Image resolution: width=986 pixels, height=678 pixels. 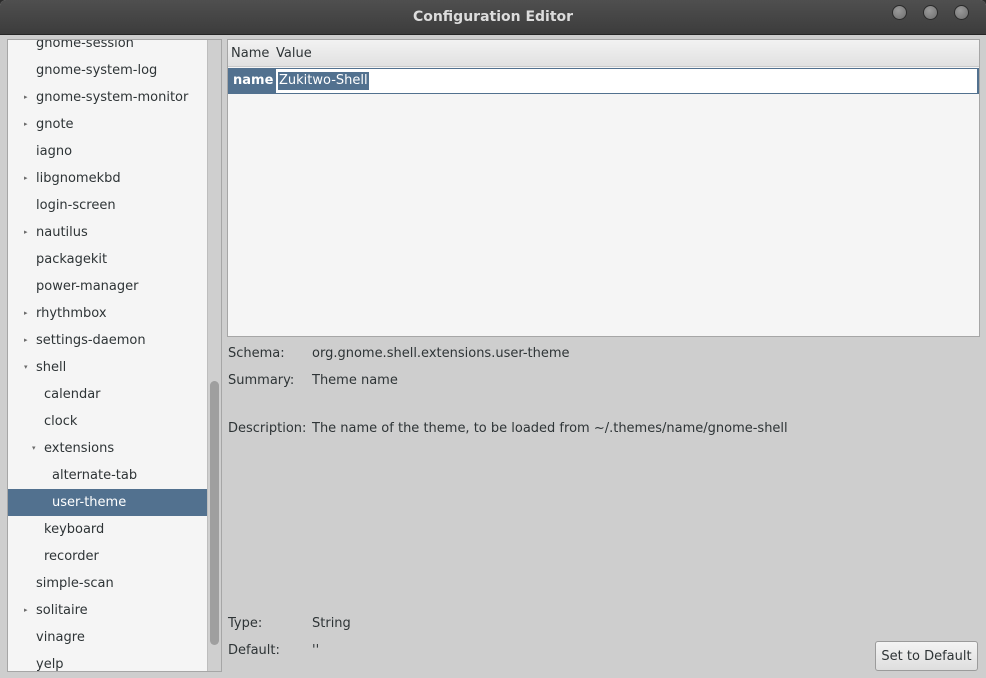 I want to click on tree-item: ▸ gnote, so click(x=107, y=124).